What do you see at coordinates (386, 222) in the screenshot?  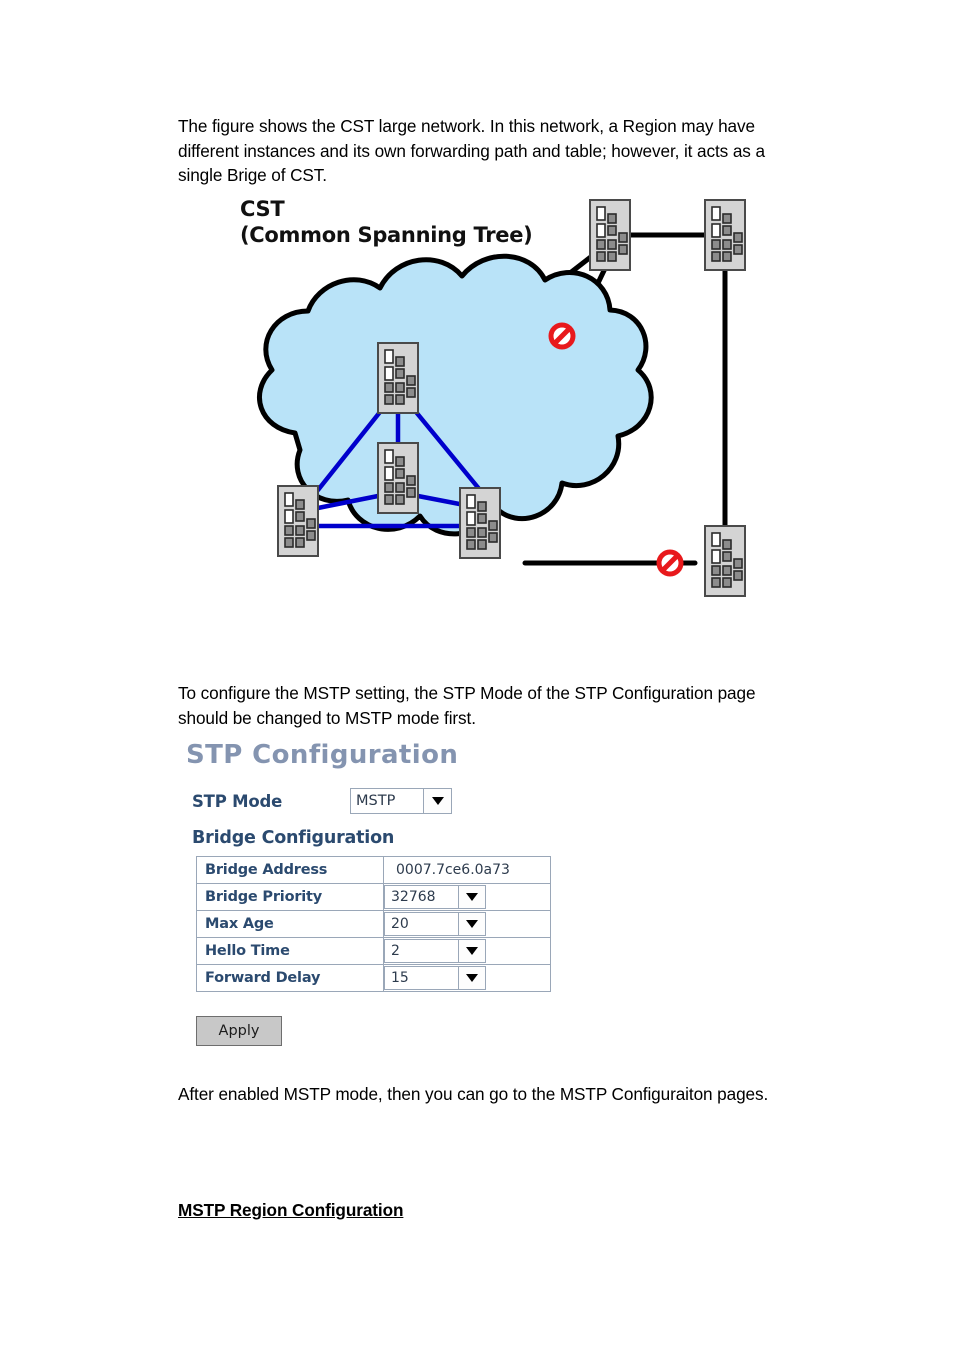 I see `diagram-title: CST (Common Spanning Tree)` at bounding box center [386, 222].